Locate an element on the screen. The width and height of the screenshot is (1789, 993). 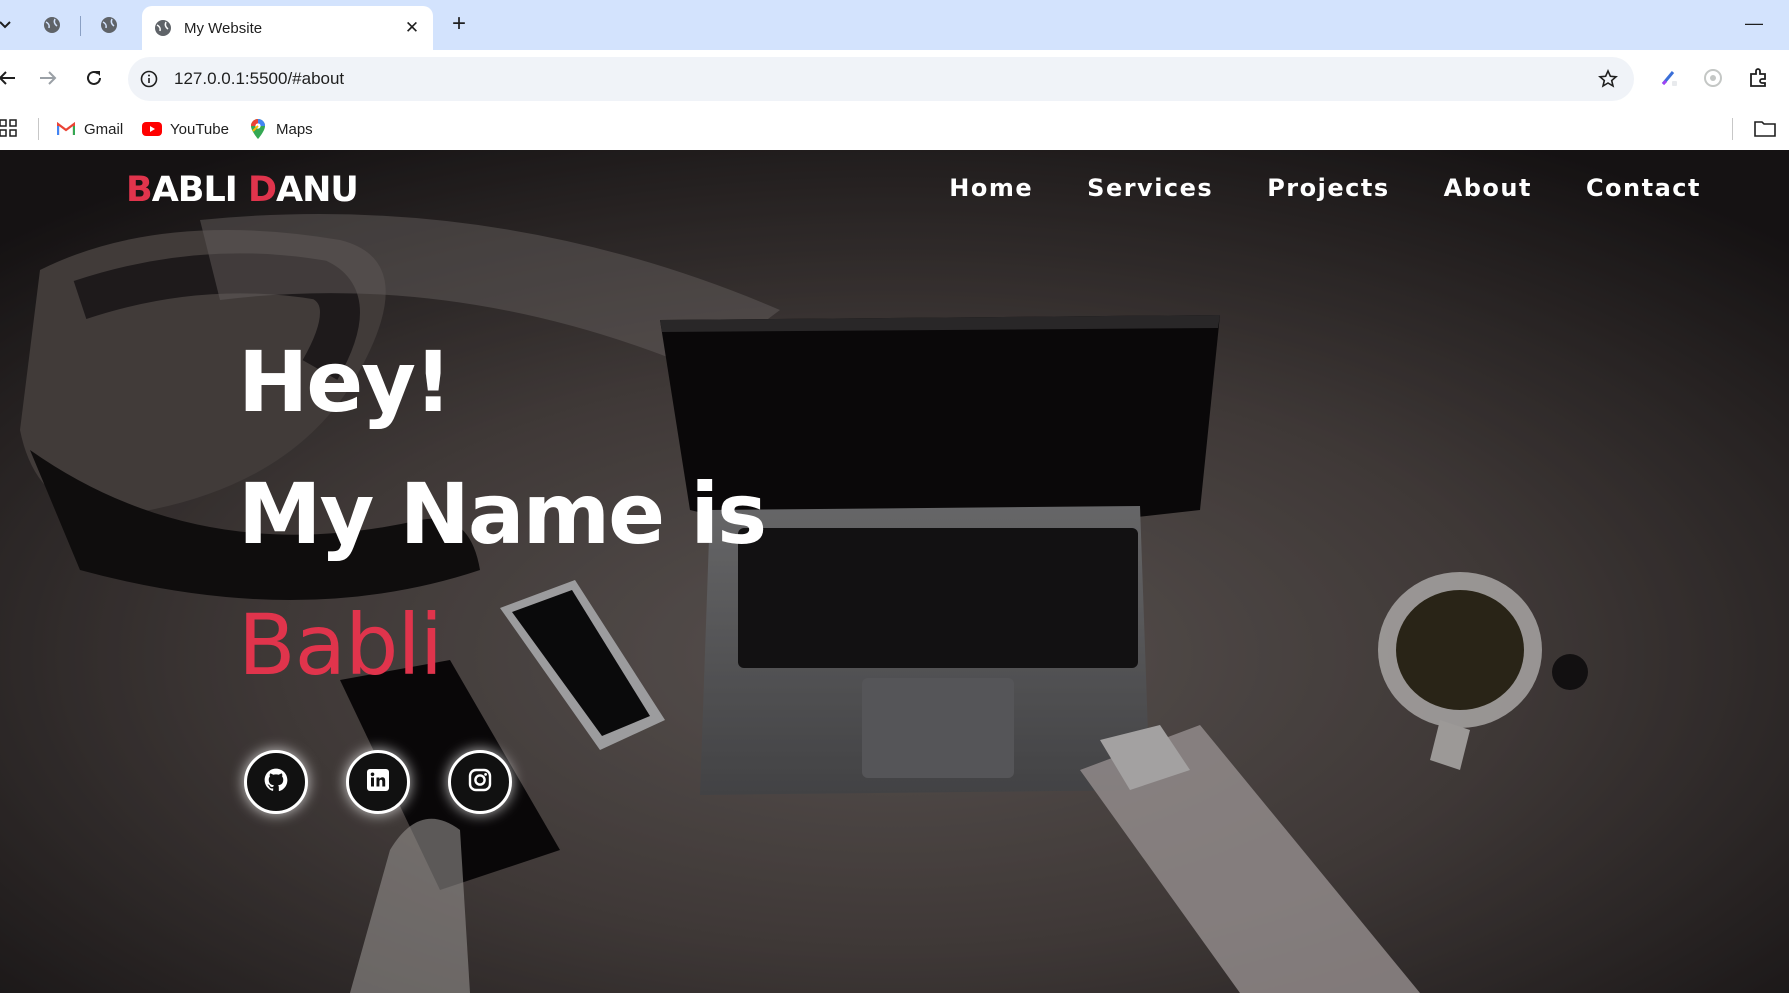
bookmark-gmail: Gmail is located at coordinates (89, 129).